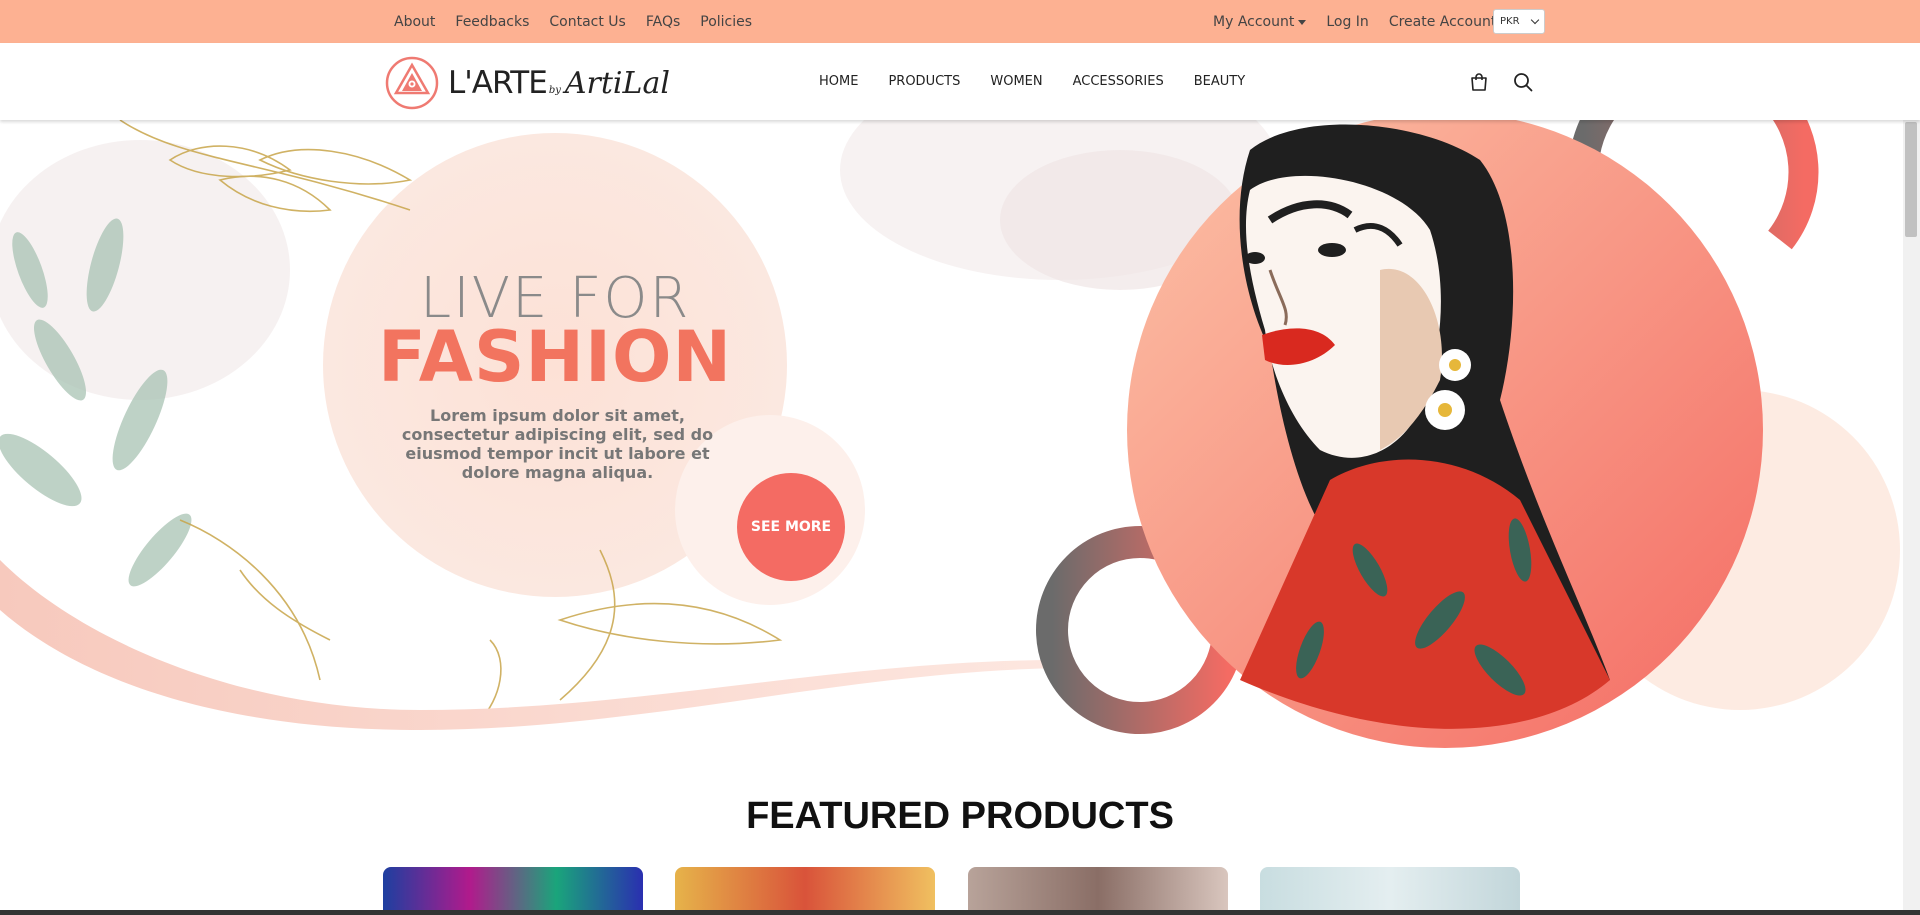 The width and height of the screenshot is (1920, 915). Describe the element at coordinates (617, 83) in the screenshot. I see `logo-signature: ArtiLal` at that location.